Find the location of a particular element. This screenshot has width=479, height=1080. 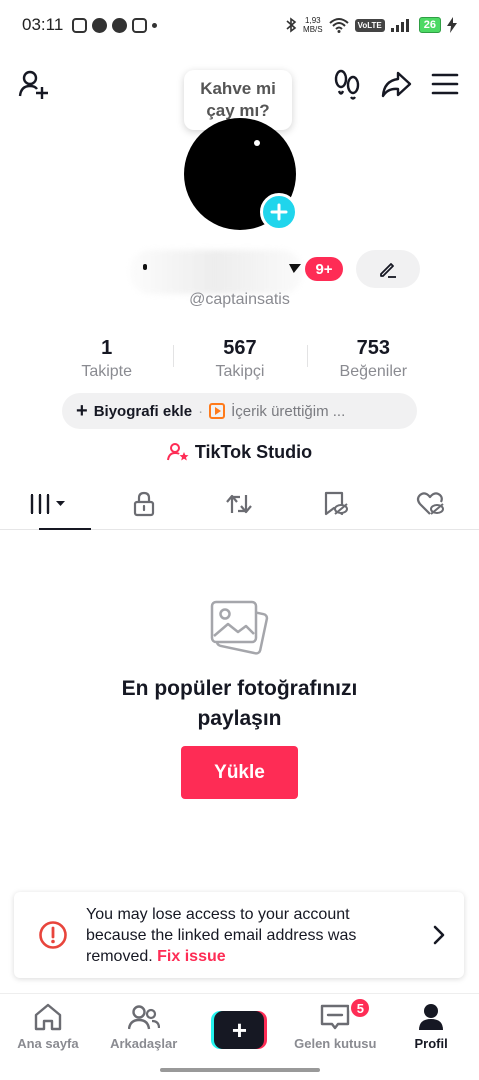

stat-value: 567 is located at coordinates (240, 348).